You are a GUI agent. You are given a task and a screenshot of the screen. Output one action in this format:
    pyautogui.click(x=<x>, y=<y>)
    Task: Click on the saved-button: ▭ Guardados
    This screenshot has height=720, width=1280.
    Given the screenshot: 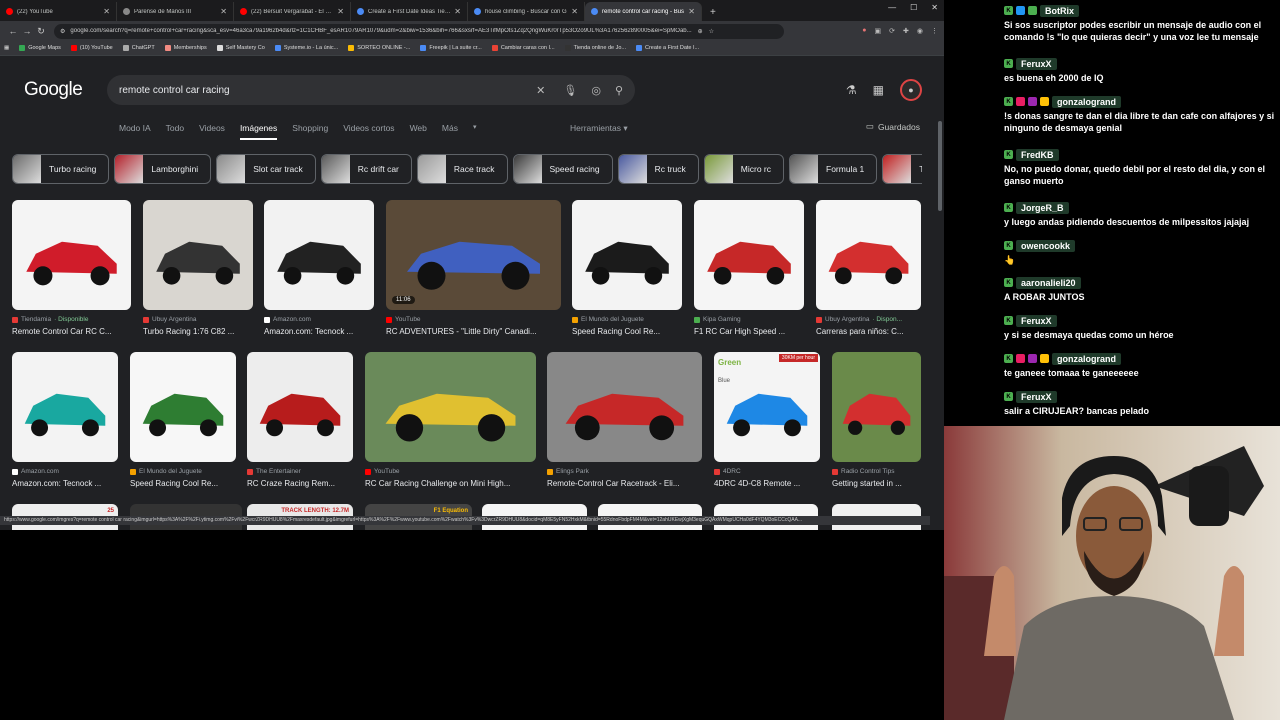 What is the action you would take?
    pyautogui.click(x=893, y=126)
    